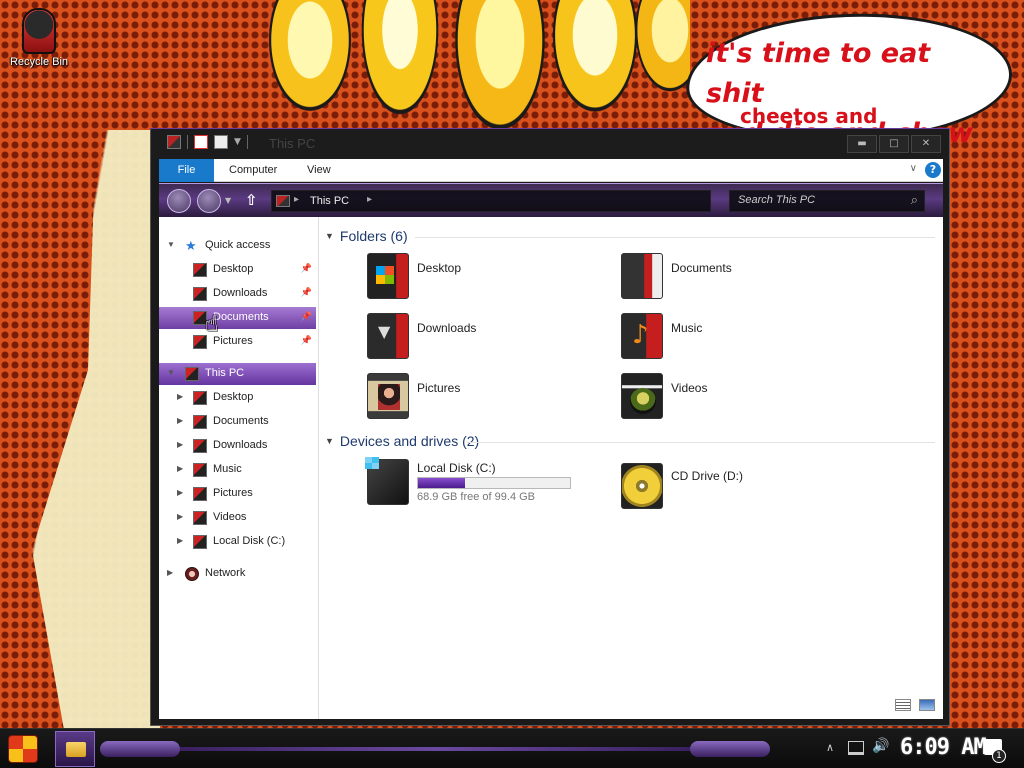 The image size is (1024, 768). What do you see at coordinates (487, 399) in the screenshot?
I see `folder-tile-pictures: Pictures` at bounding box center [487, 399].